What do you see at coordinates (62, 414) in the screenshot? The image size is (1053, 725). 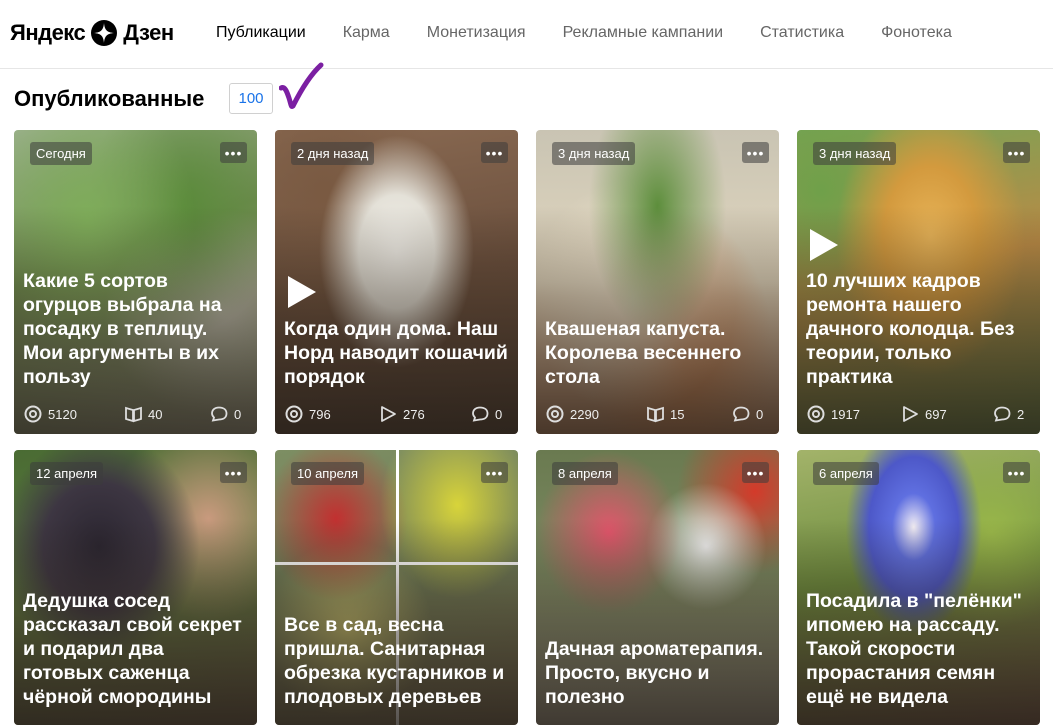 I see `views-count: 5120` at bounding box center [62, 414].